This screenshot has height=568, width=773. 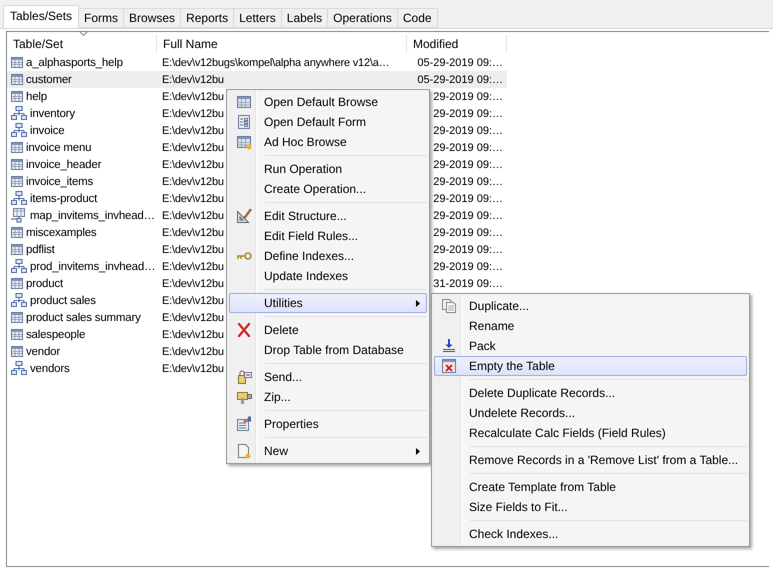 What do you see at coordinates (244, 397) in the screenshot?
I see `zip-icon` at bounding box center [244, 397].